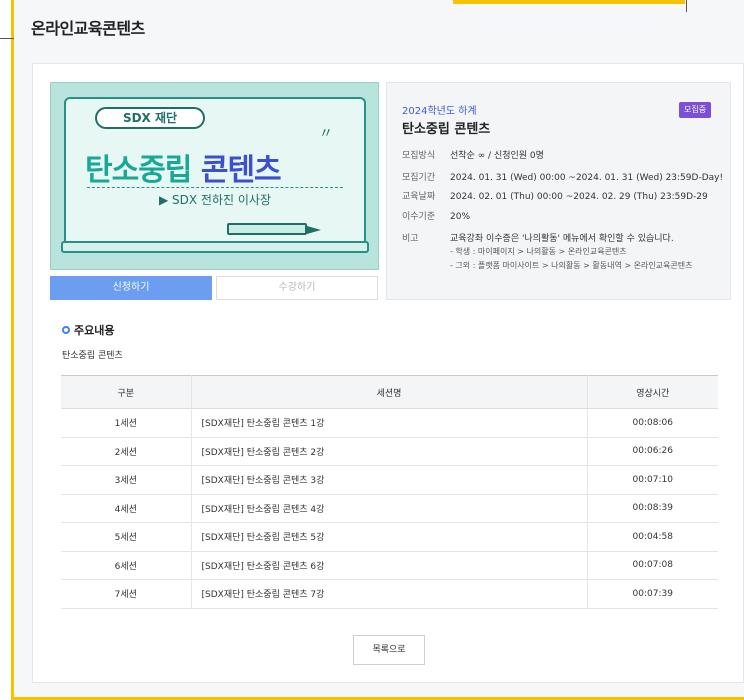 This screenshot has width=744, height=700. I want to click on info-value: 교육강좌 이수증은 '나의활동' 메뉴에서 확인할 수 있습니다., so click(562, 239).